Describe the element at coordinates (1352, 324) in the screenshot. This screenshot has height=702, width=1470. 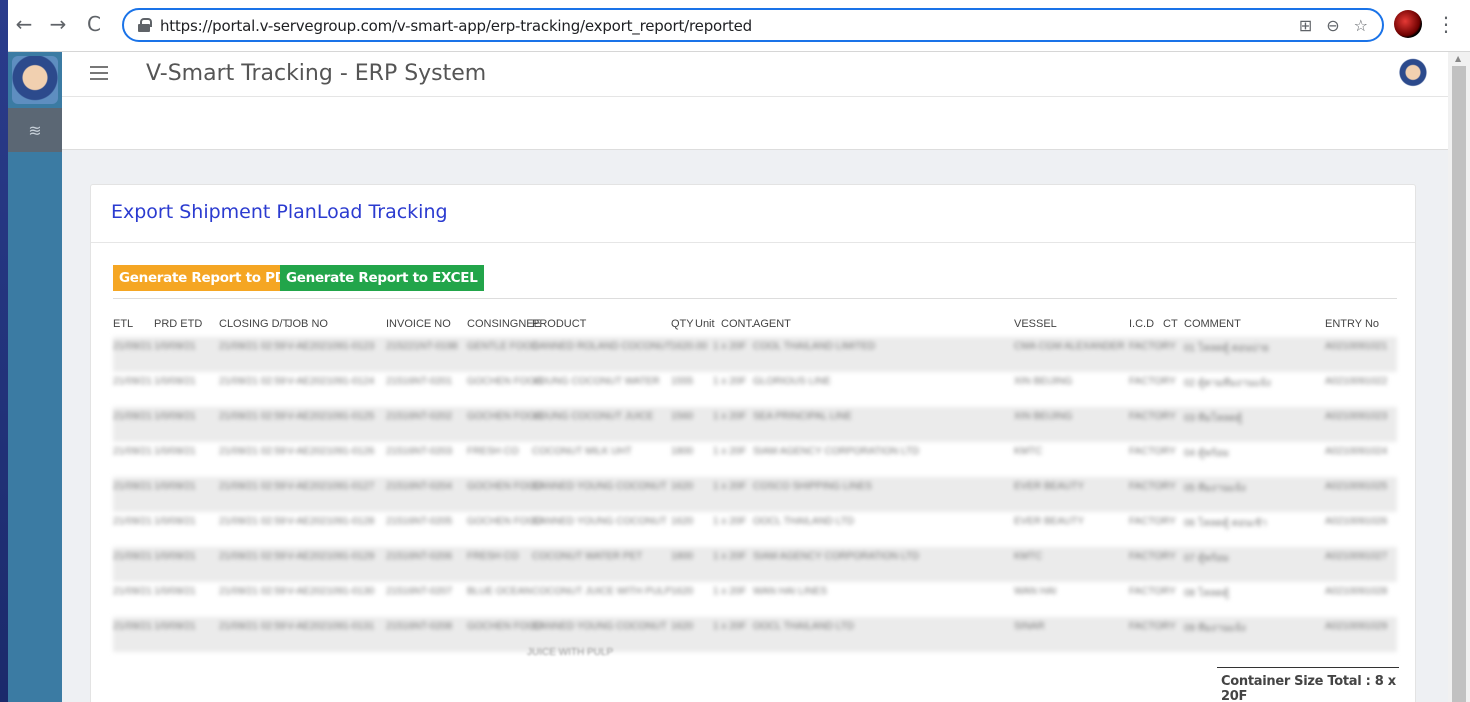
I see `col-entry-no: ENTRY No` at that location.